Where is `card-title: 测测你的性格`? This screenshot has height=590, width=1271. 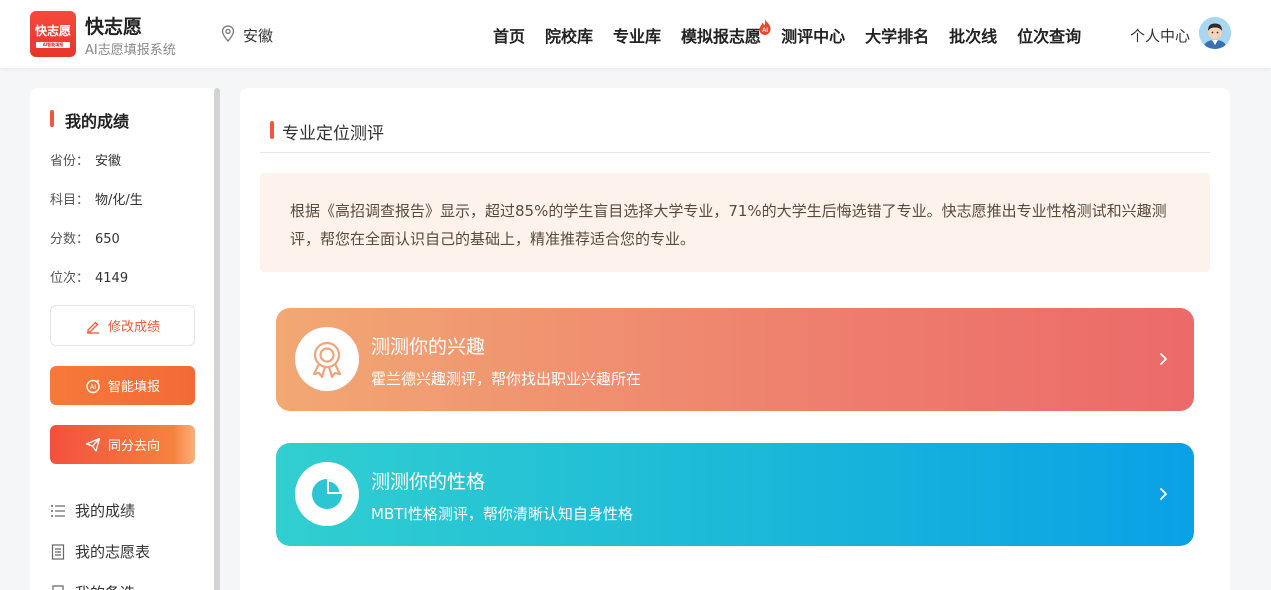
card-title: 测测你的性格 is located at coordinates (428, 482).